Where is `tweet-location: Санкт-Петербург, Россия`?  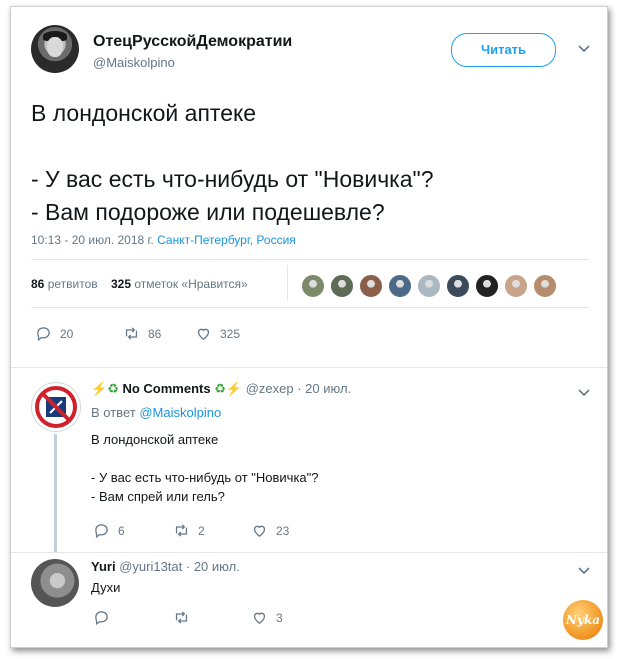
tweet-location: Санкт-Петербург, Россия is located at coordinates (226, 240).